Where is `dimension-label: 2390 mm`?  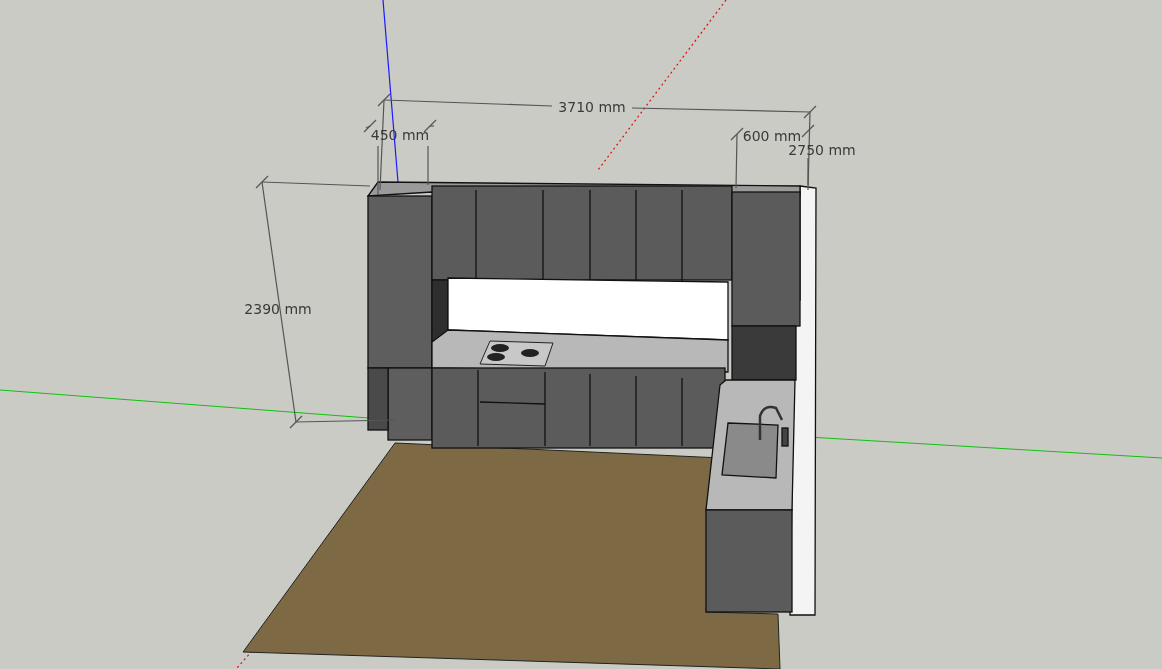
dimension-label: 2390 mm is located at coordinates (278, 309).